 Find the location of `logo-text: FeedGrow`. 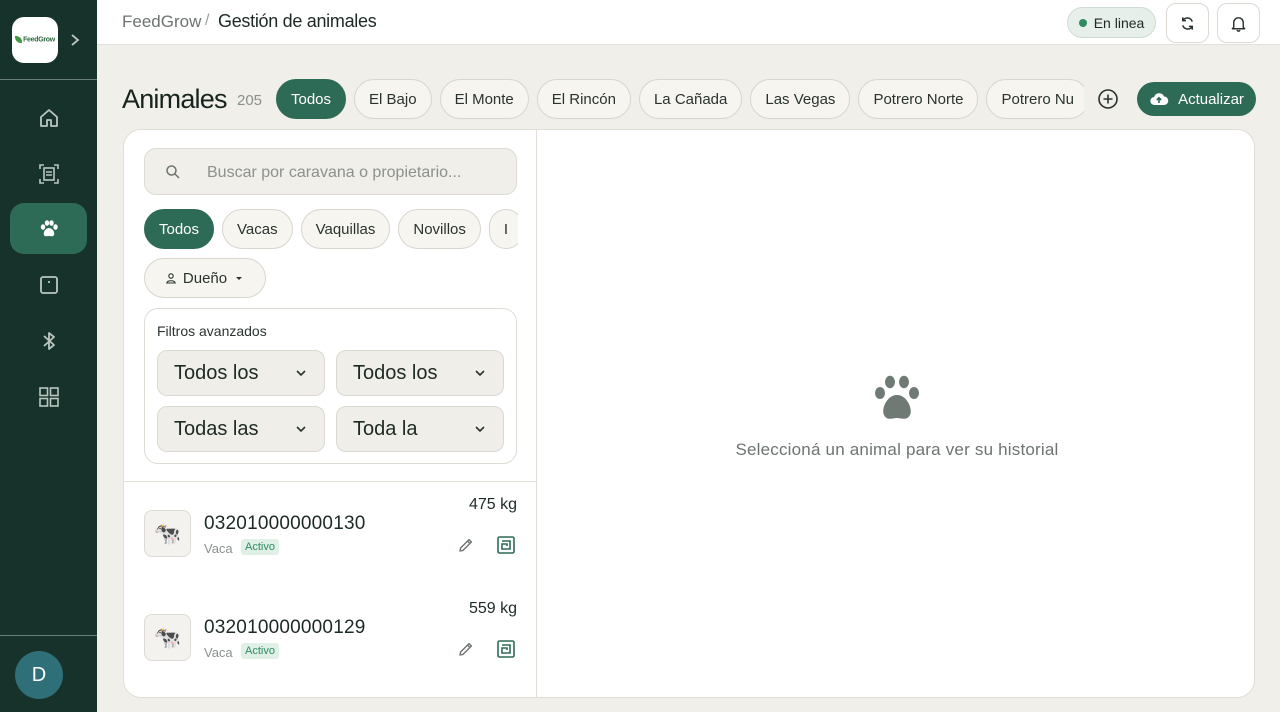

logo-text: FeedGrow is located at coordinates (35, 40).